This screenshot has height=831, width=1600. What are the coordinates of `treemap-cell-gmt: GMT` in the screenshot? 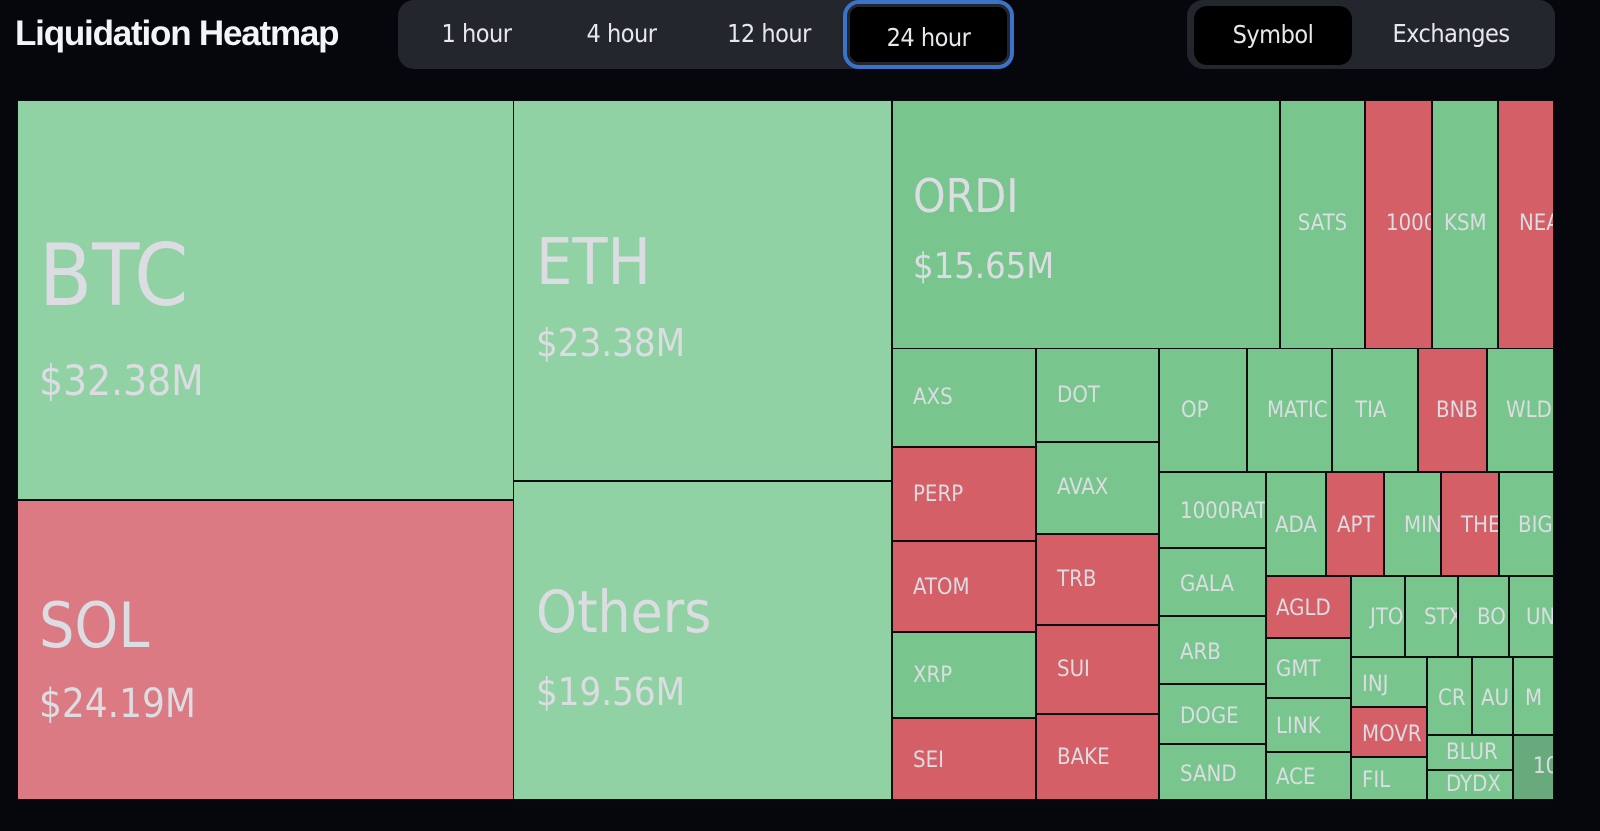 It's located at (1308, 668).